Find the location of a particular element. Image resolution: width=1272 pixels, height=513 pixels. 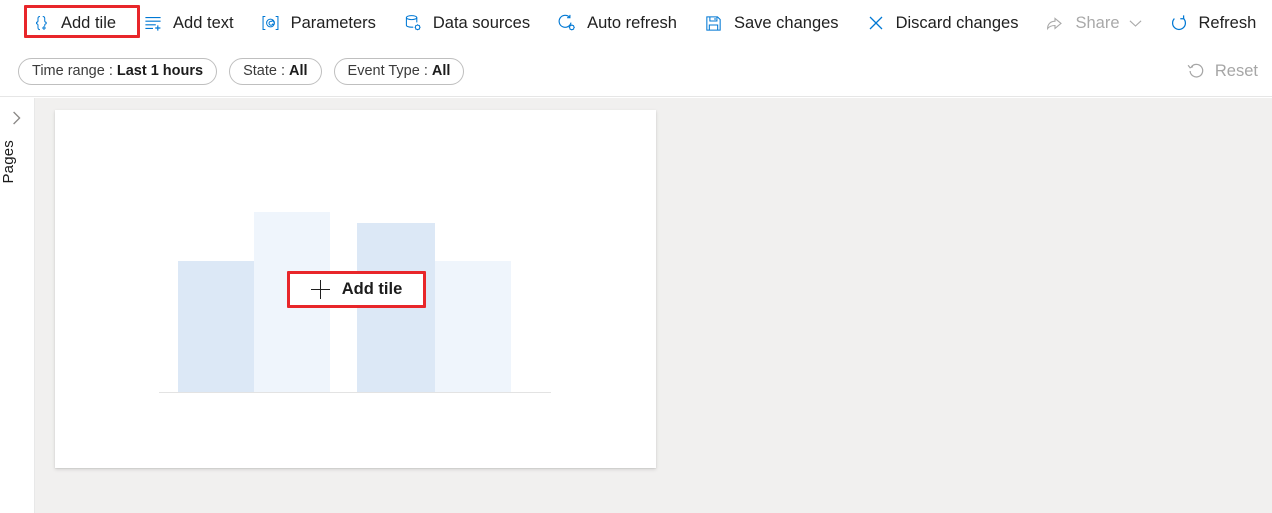

pages-rail-label: Pages is located at coordinates (8, 162).